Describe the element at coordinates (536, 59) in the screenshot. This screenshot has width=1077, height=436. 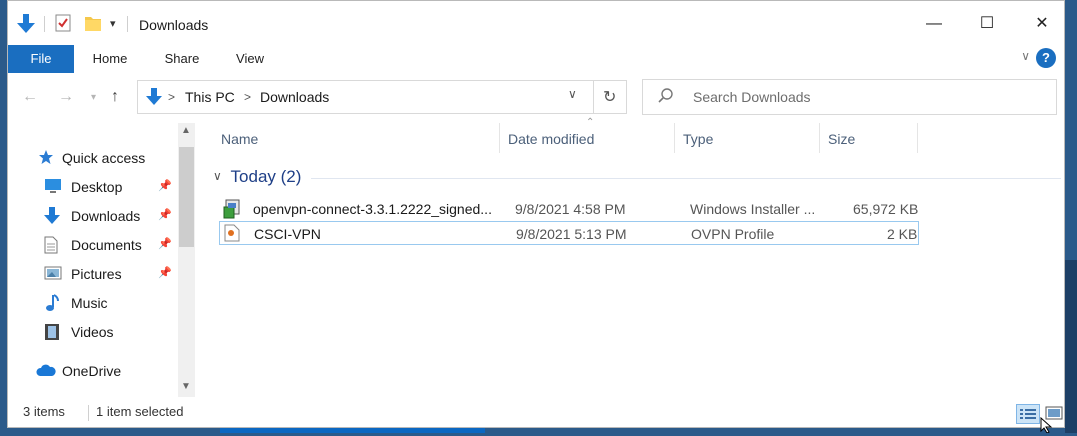
I see `ribbon-tabs: File Home Share View ∨ ?` at that location.